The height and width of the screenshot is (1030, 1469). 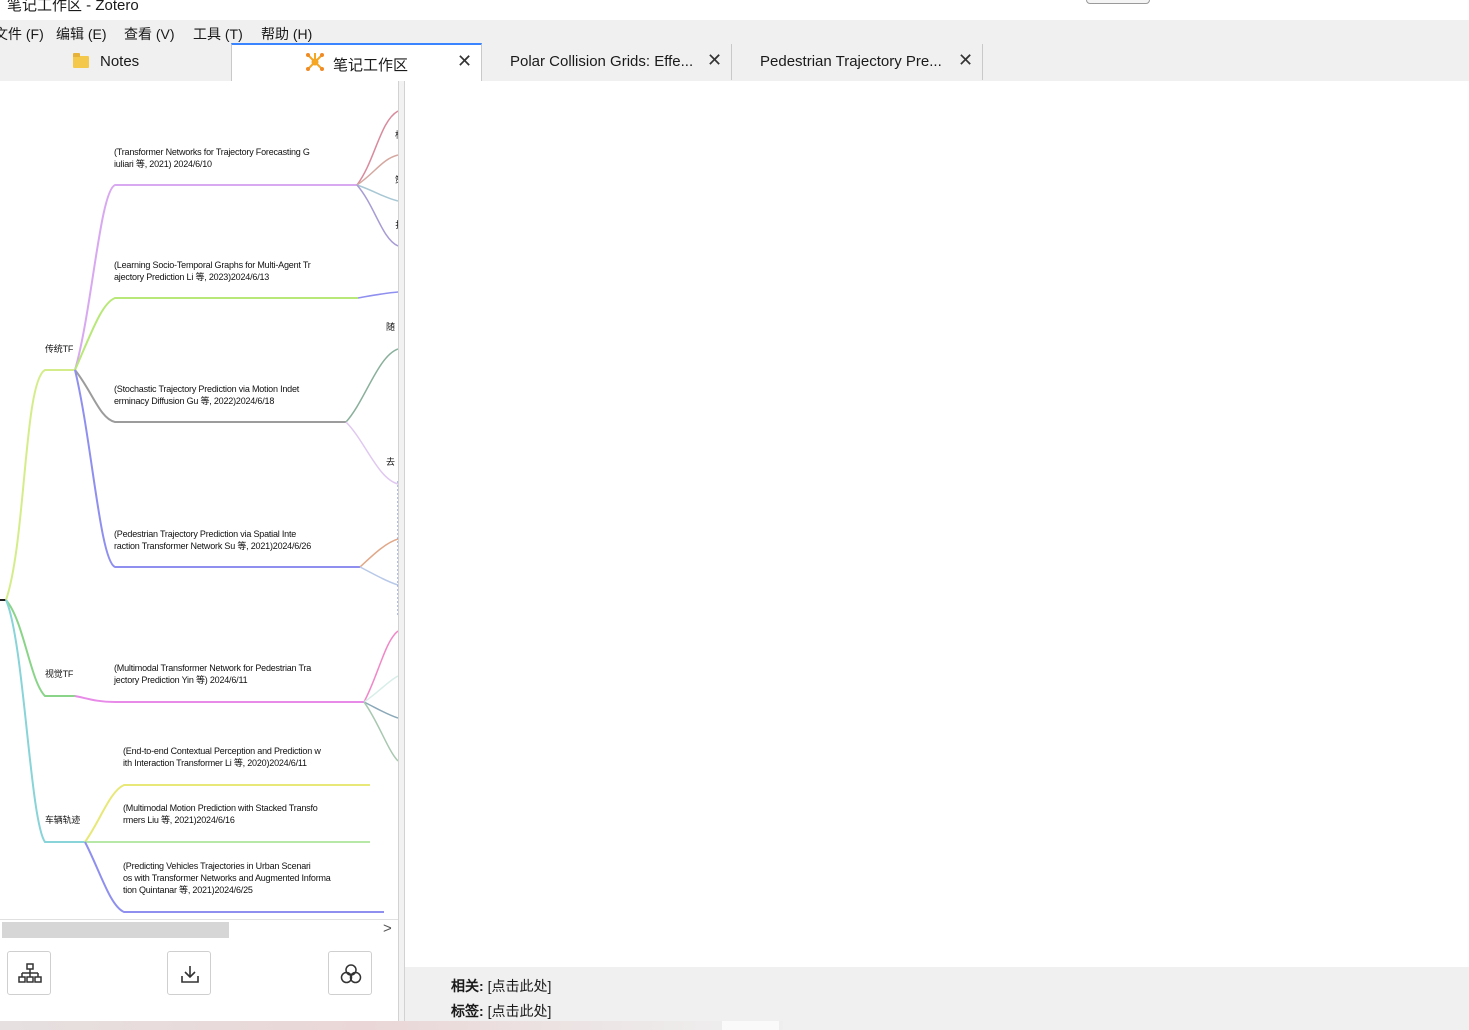 I want to click on related-label: 相关:, so click(x=467, y=986).